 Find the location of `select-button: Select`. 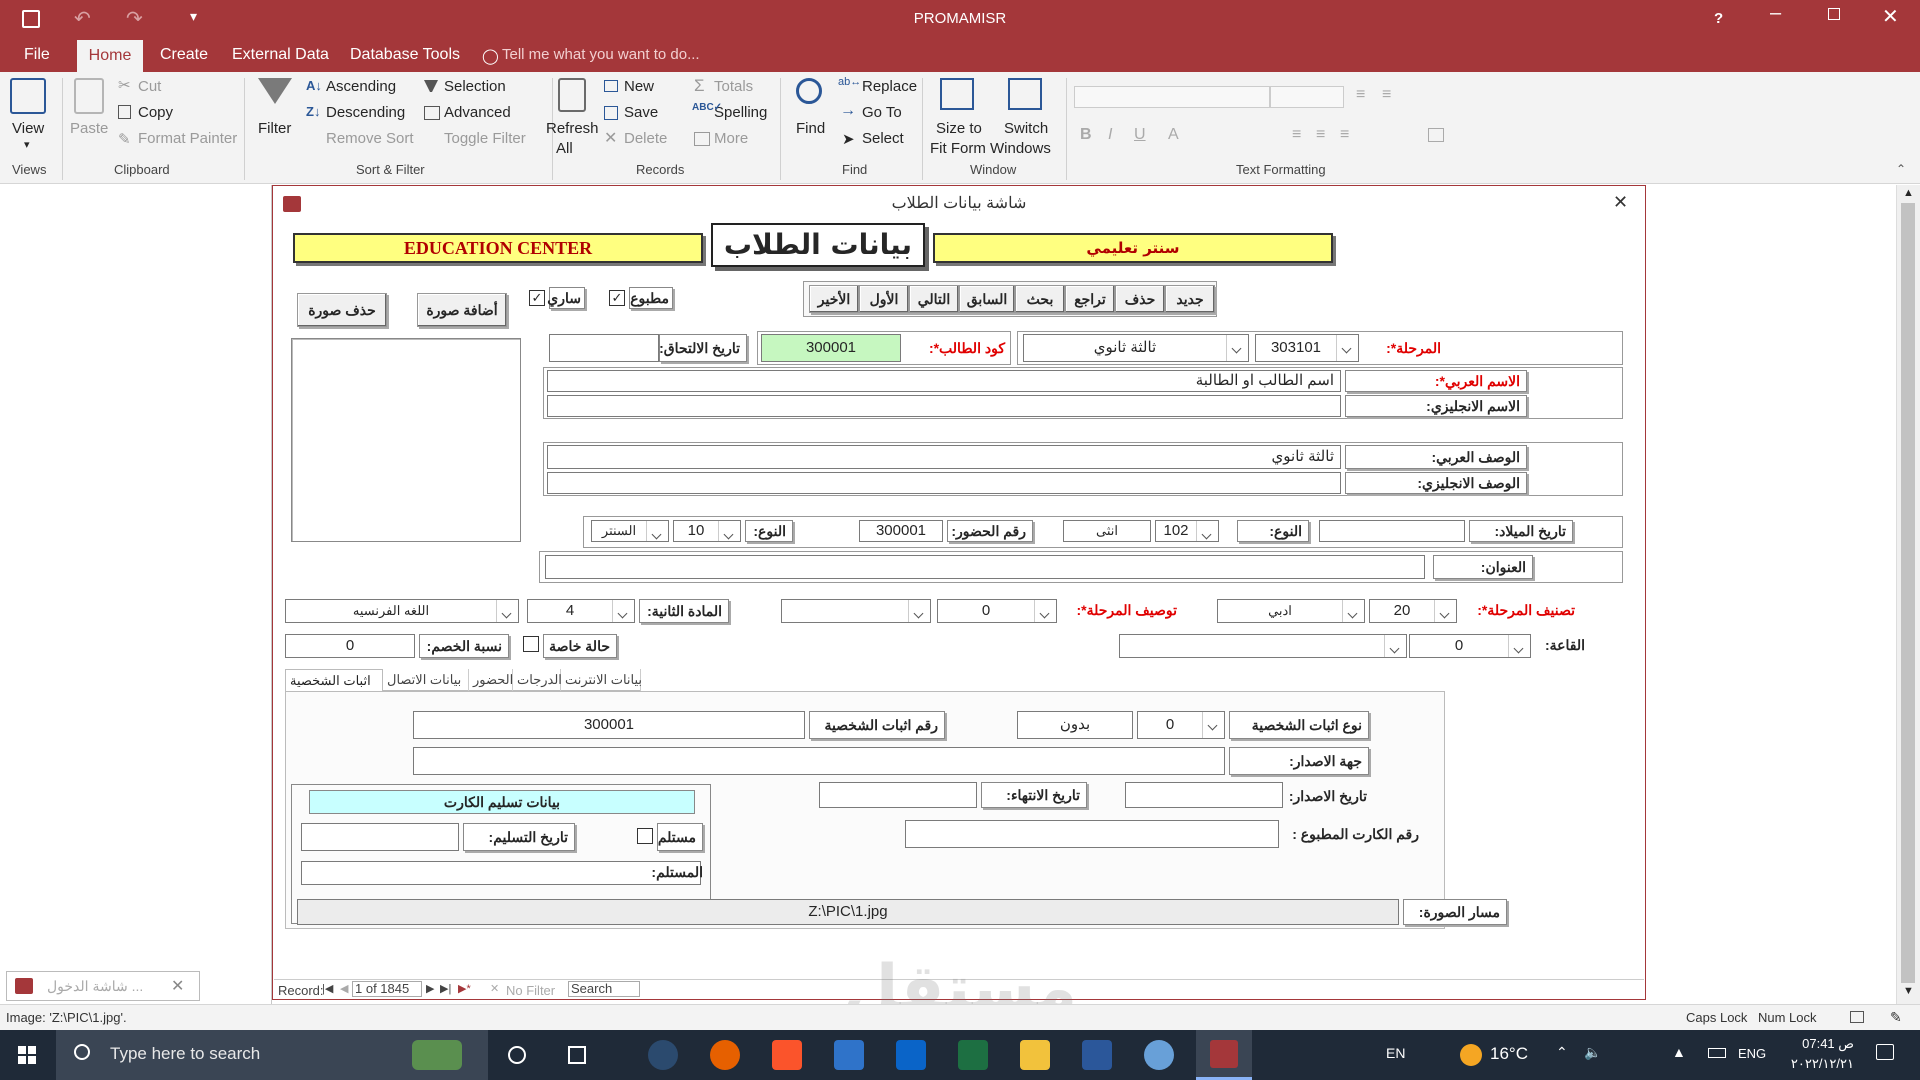

select-button: Select is located at coordinates (883, 138).